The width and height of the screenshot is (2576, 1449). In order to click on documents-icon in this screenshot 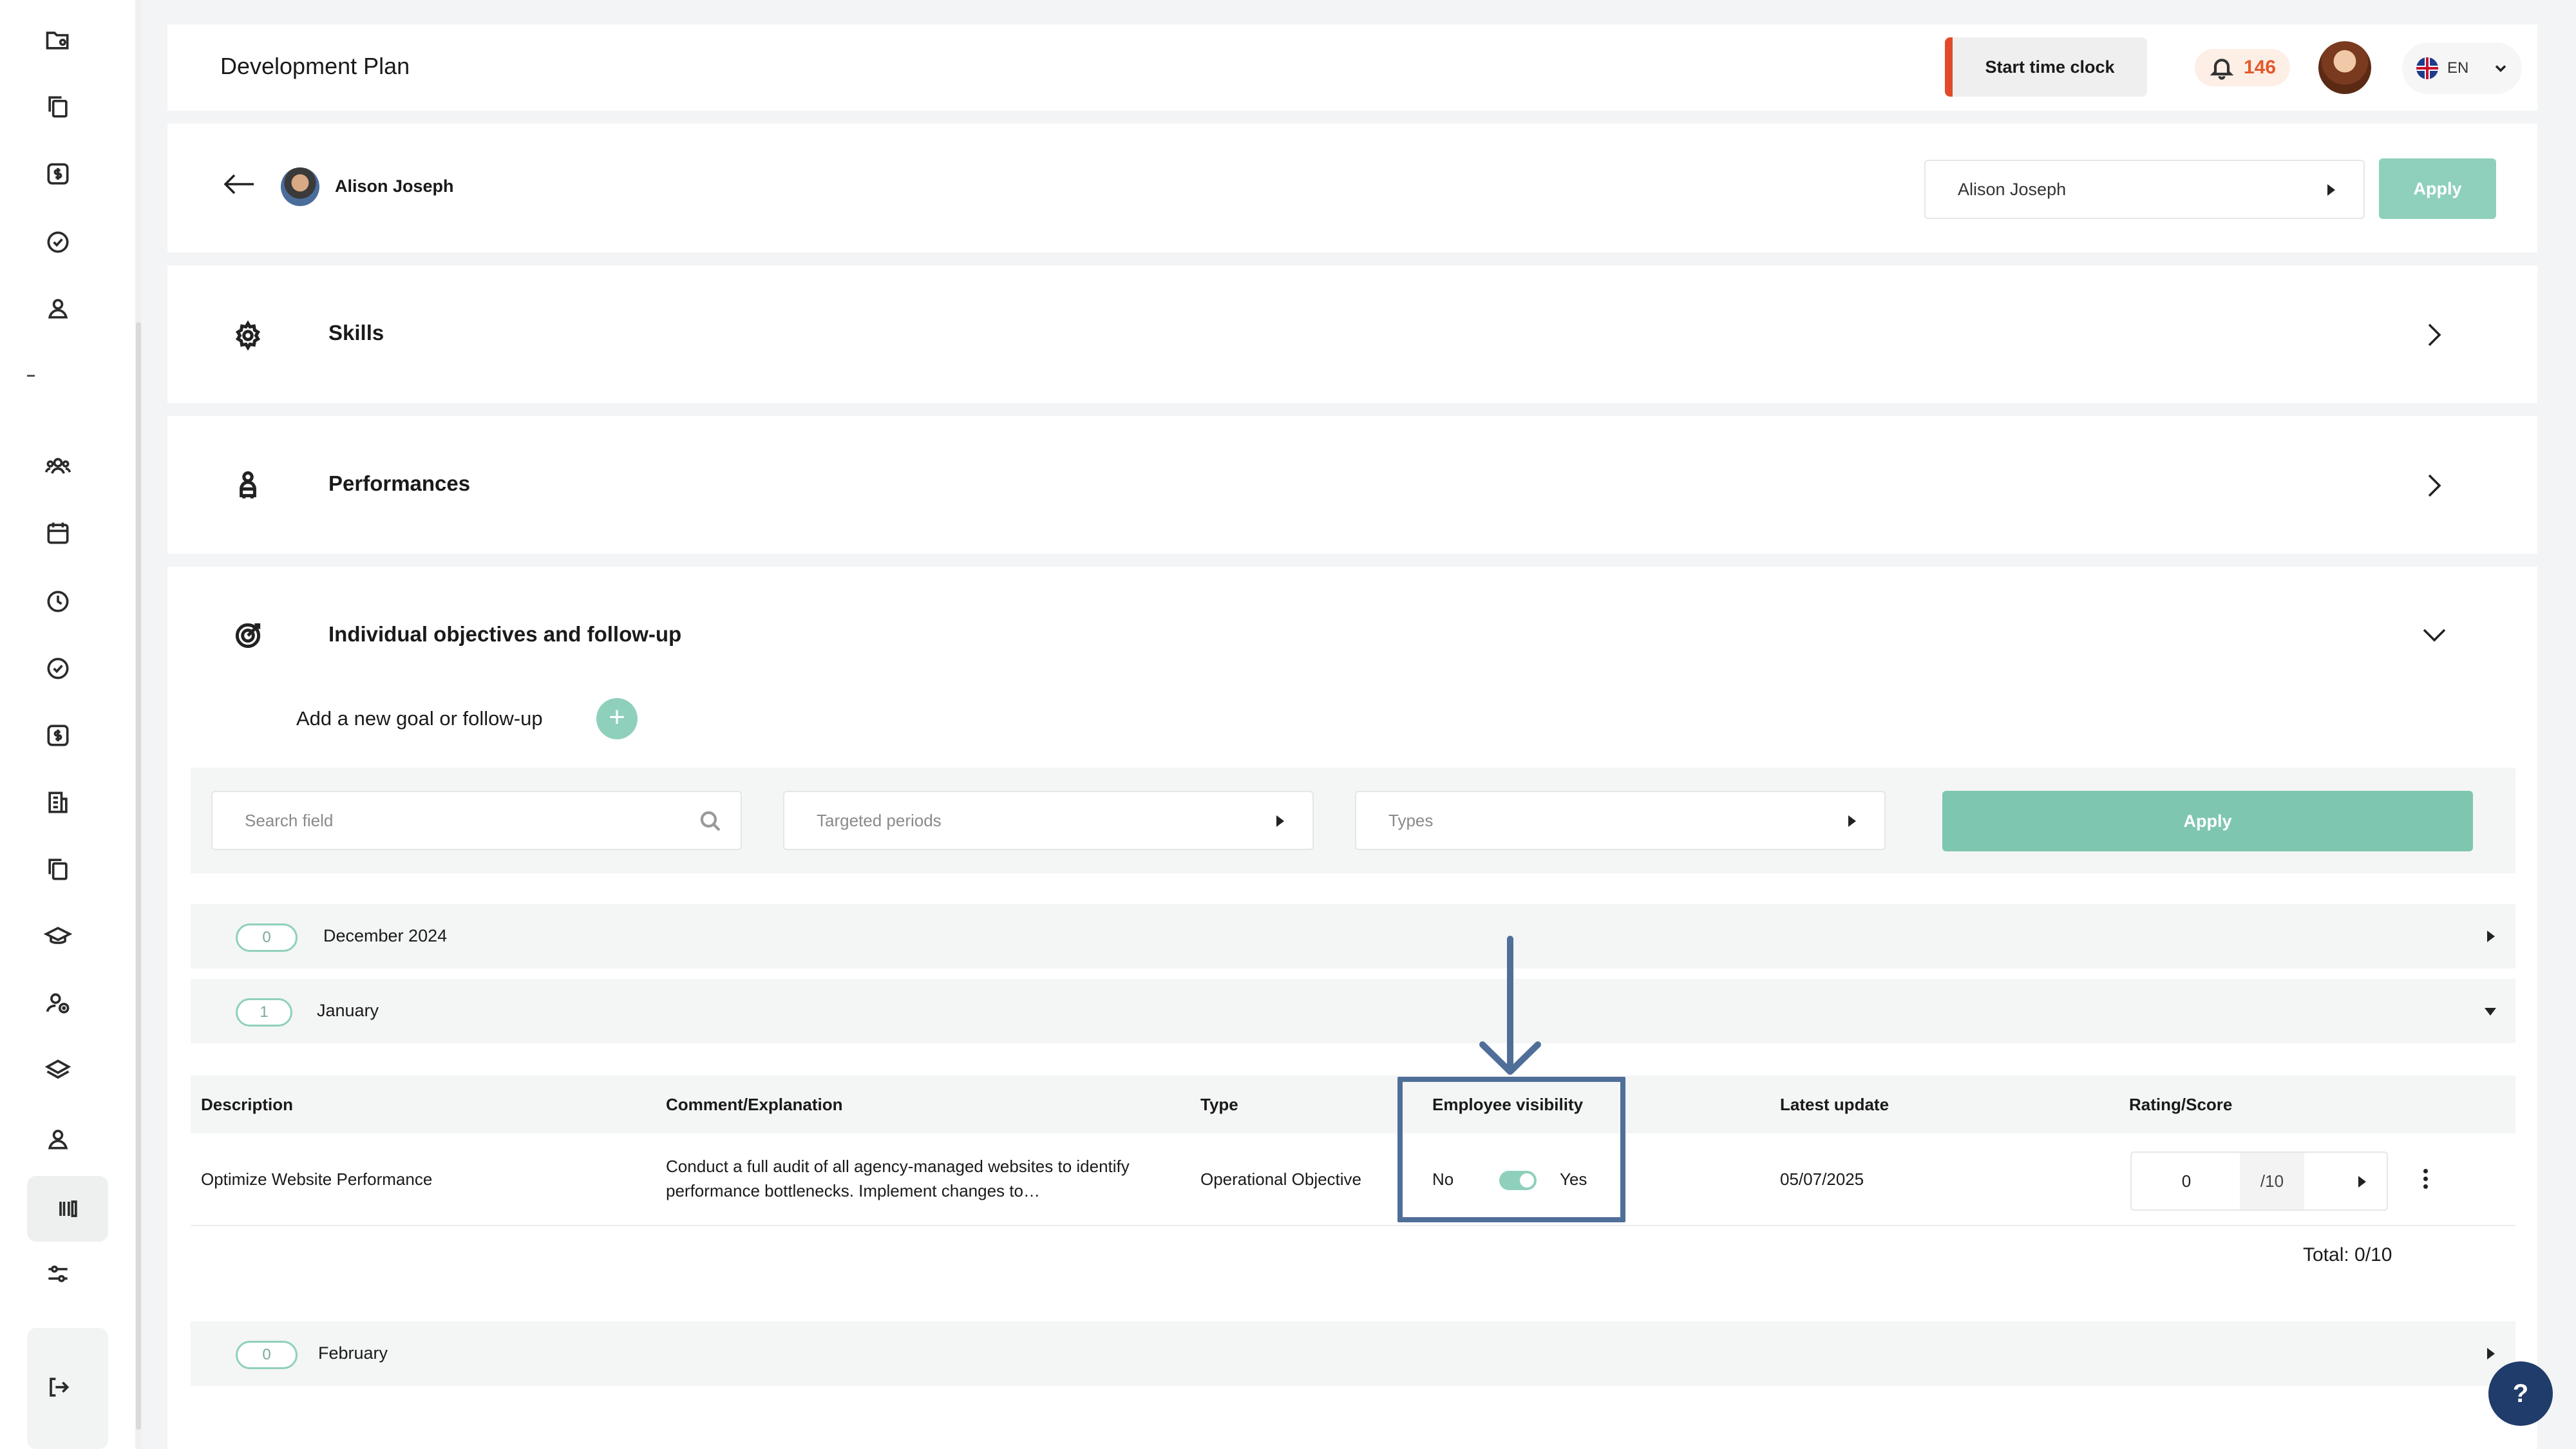, I will do `click(58, 870)`.